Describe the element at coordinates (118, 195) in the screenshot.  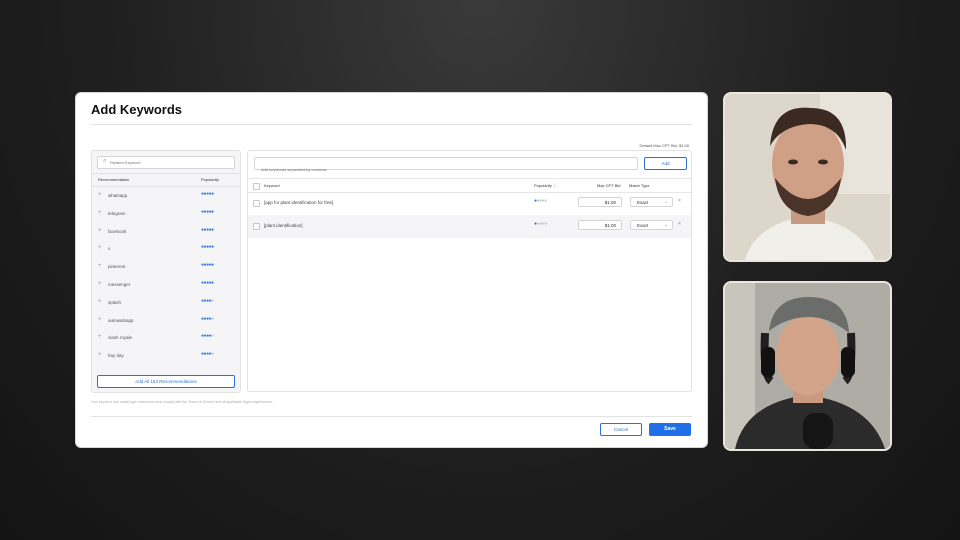
I see `recommendation-label: whatsapp` at that location.